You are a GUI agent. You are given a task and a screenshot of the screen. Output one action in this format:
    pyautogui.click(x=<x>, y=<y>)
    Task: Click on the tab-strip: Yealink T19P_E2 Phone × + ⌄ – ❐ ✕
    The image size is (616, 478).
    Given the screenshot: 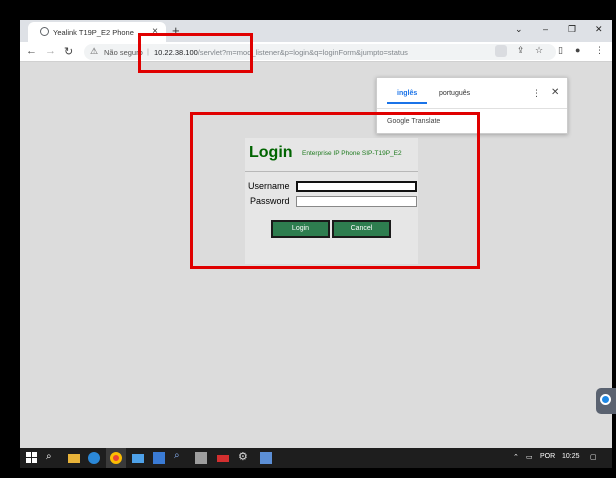 What is the action you would take?
    pyautogui.click(x=316, y=31)
    